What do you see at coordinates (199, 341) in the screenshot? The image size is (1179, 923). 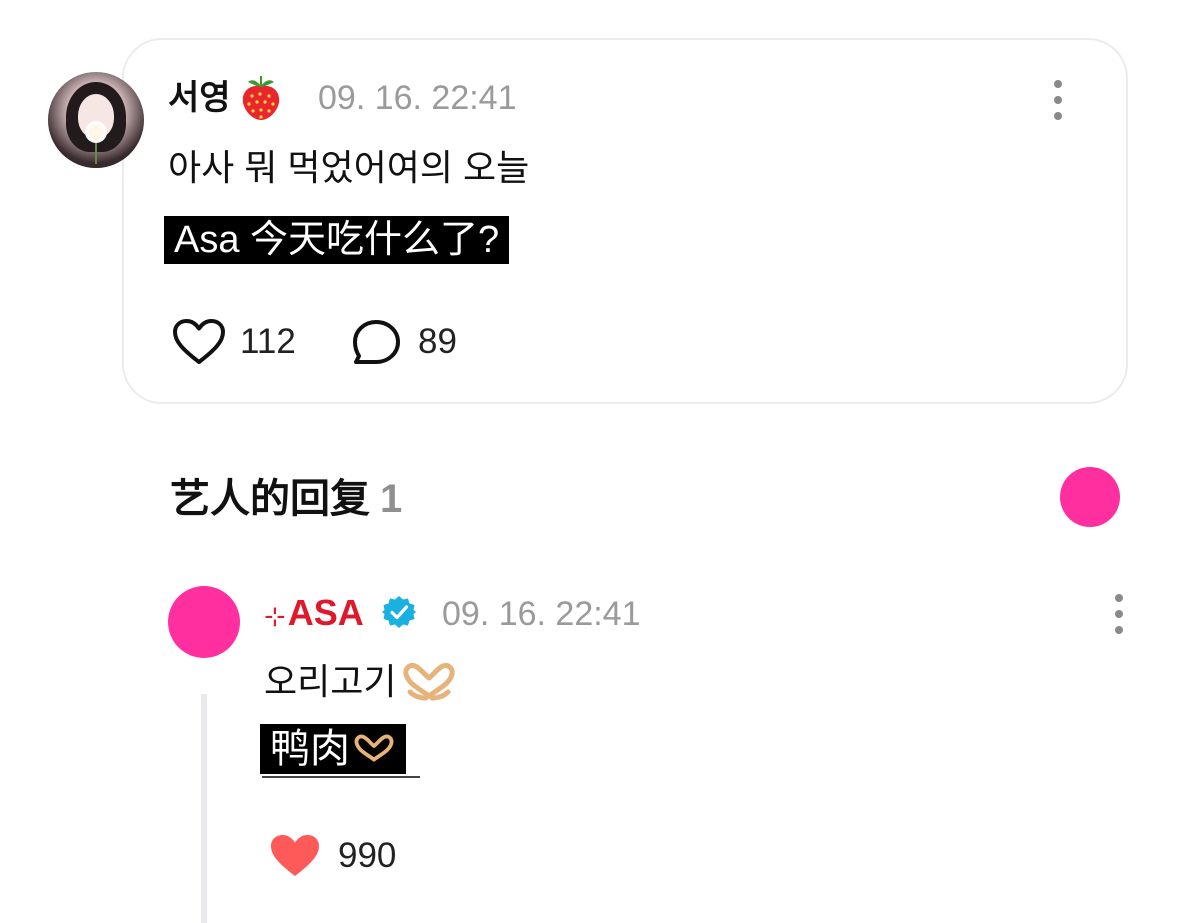 I see `heart-outline-icon` at bounding box center [199, 341].